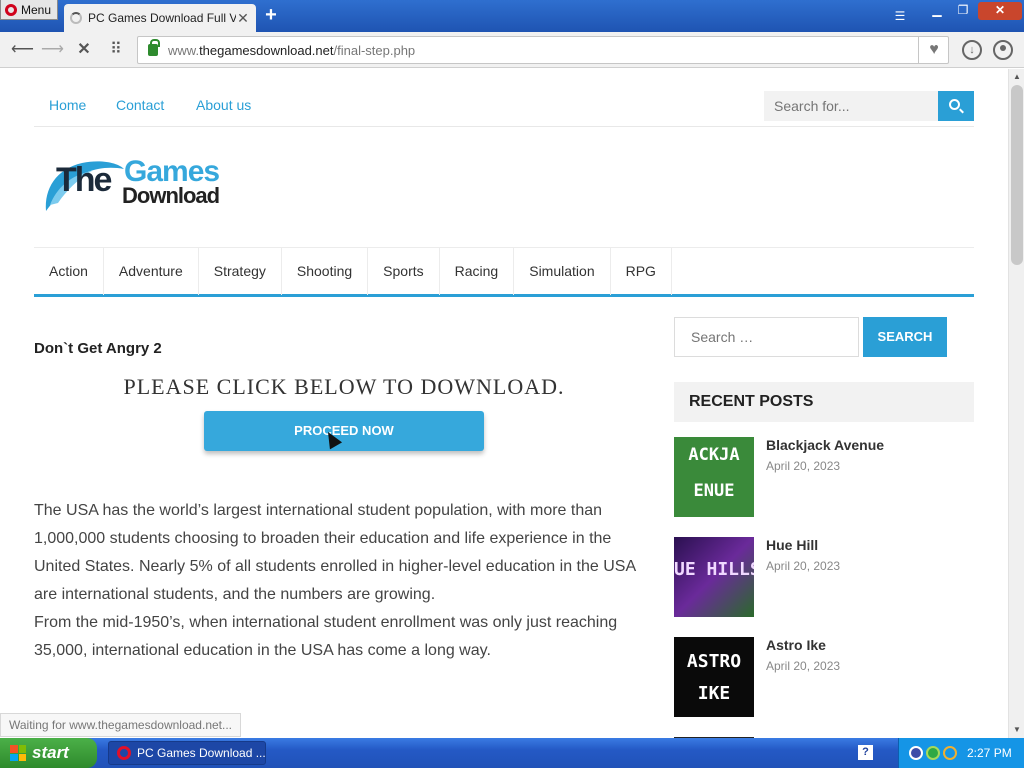  Describe the element at coordinates (714, 661) in the screenshot. I see `thumbnail-text: ASTRO` at that location.